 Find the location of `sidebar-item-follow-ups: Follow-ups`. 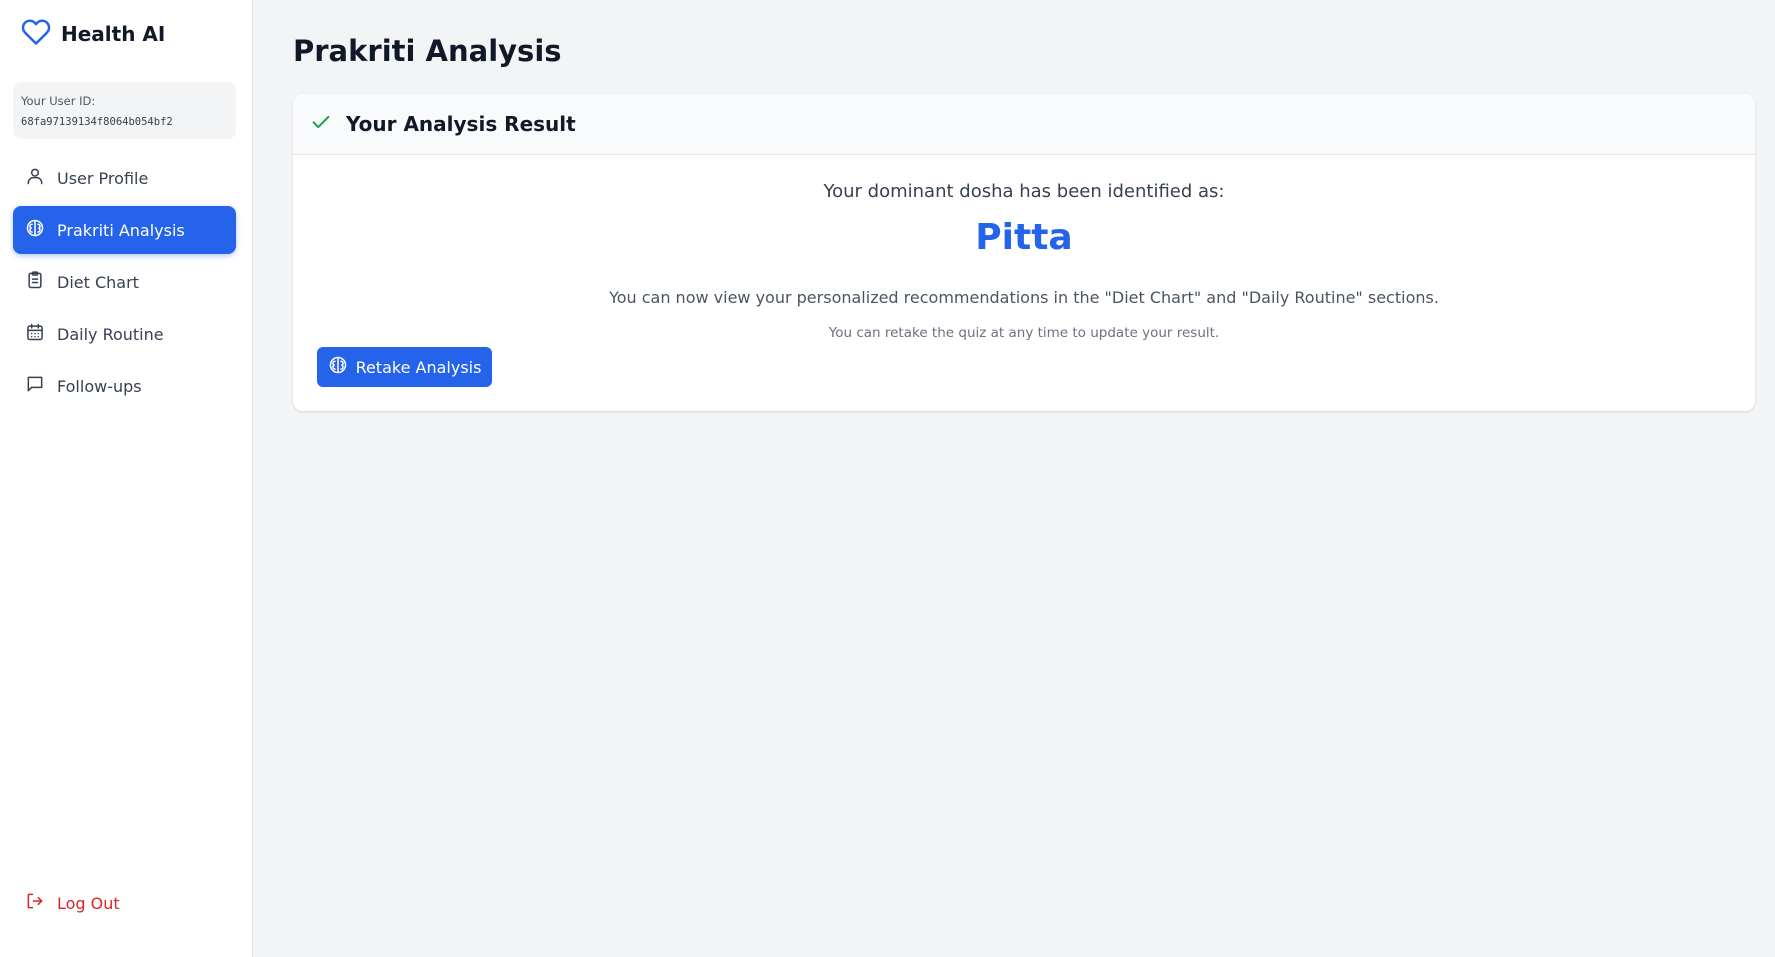

sidebar-item-follow-ups: Follow-ups is located at coordinates (124, 386).